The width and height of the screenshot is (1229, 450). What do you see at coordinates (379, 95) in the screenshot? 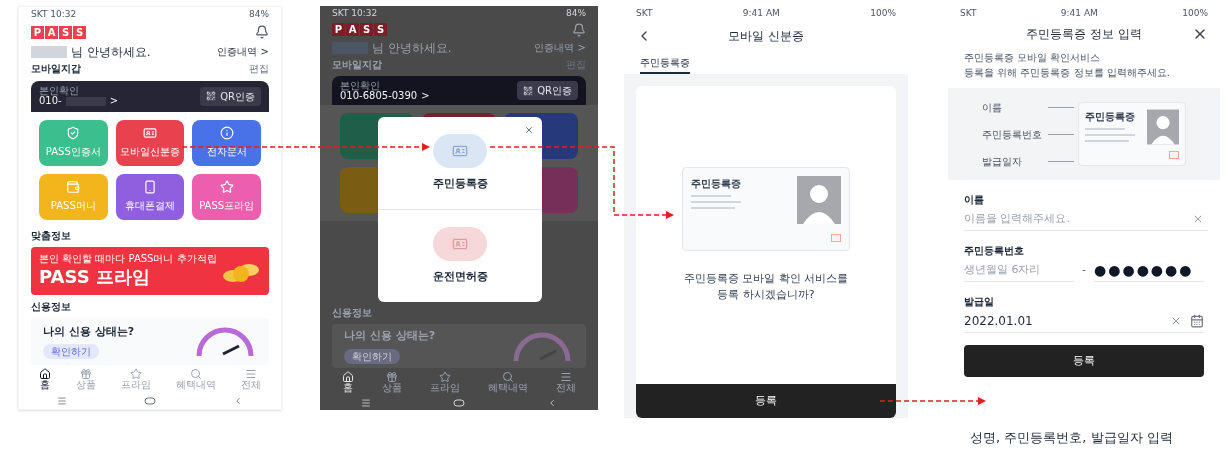
I see `phone-number: 010-6805-0390` at bounding box center [379, 95].